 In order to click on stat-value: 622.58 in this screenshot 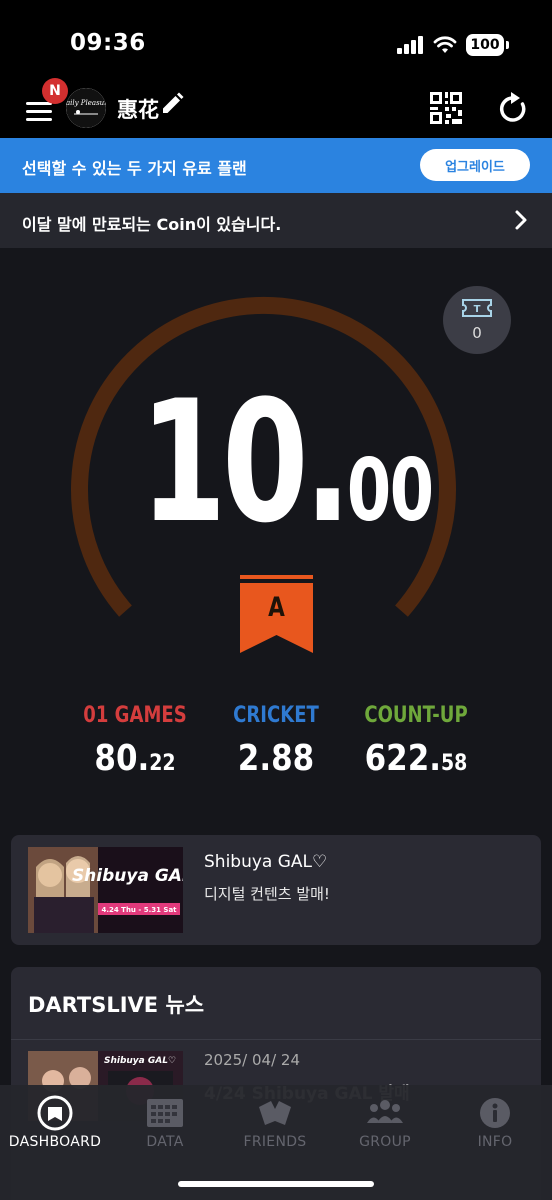, I will do `click(416, 758)`.